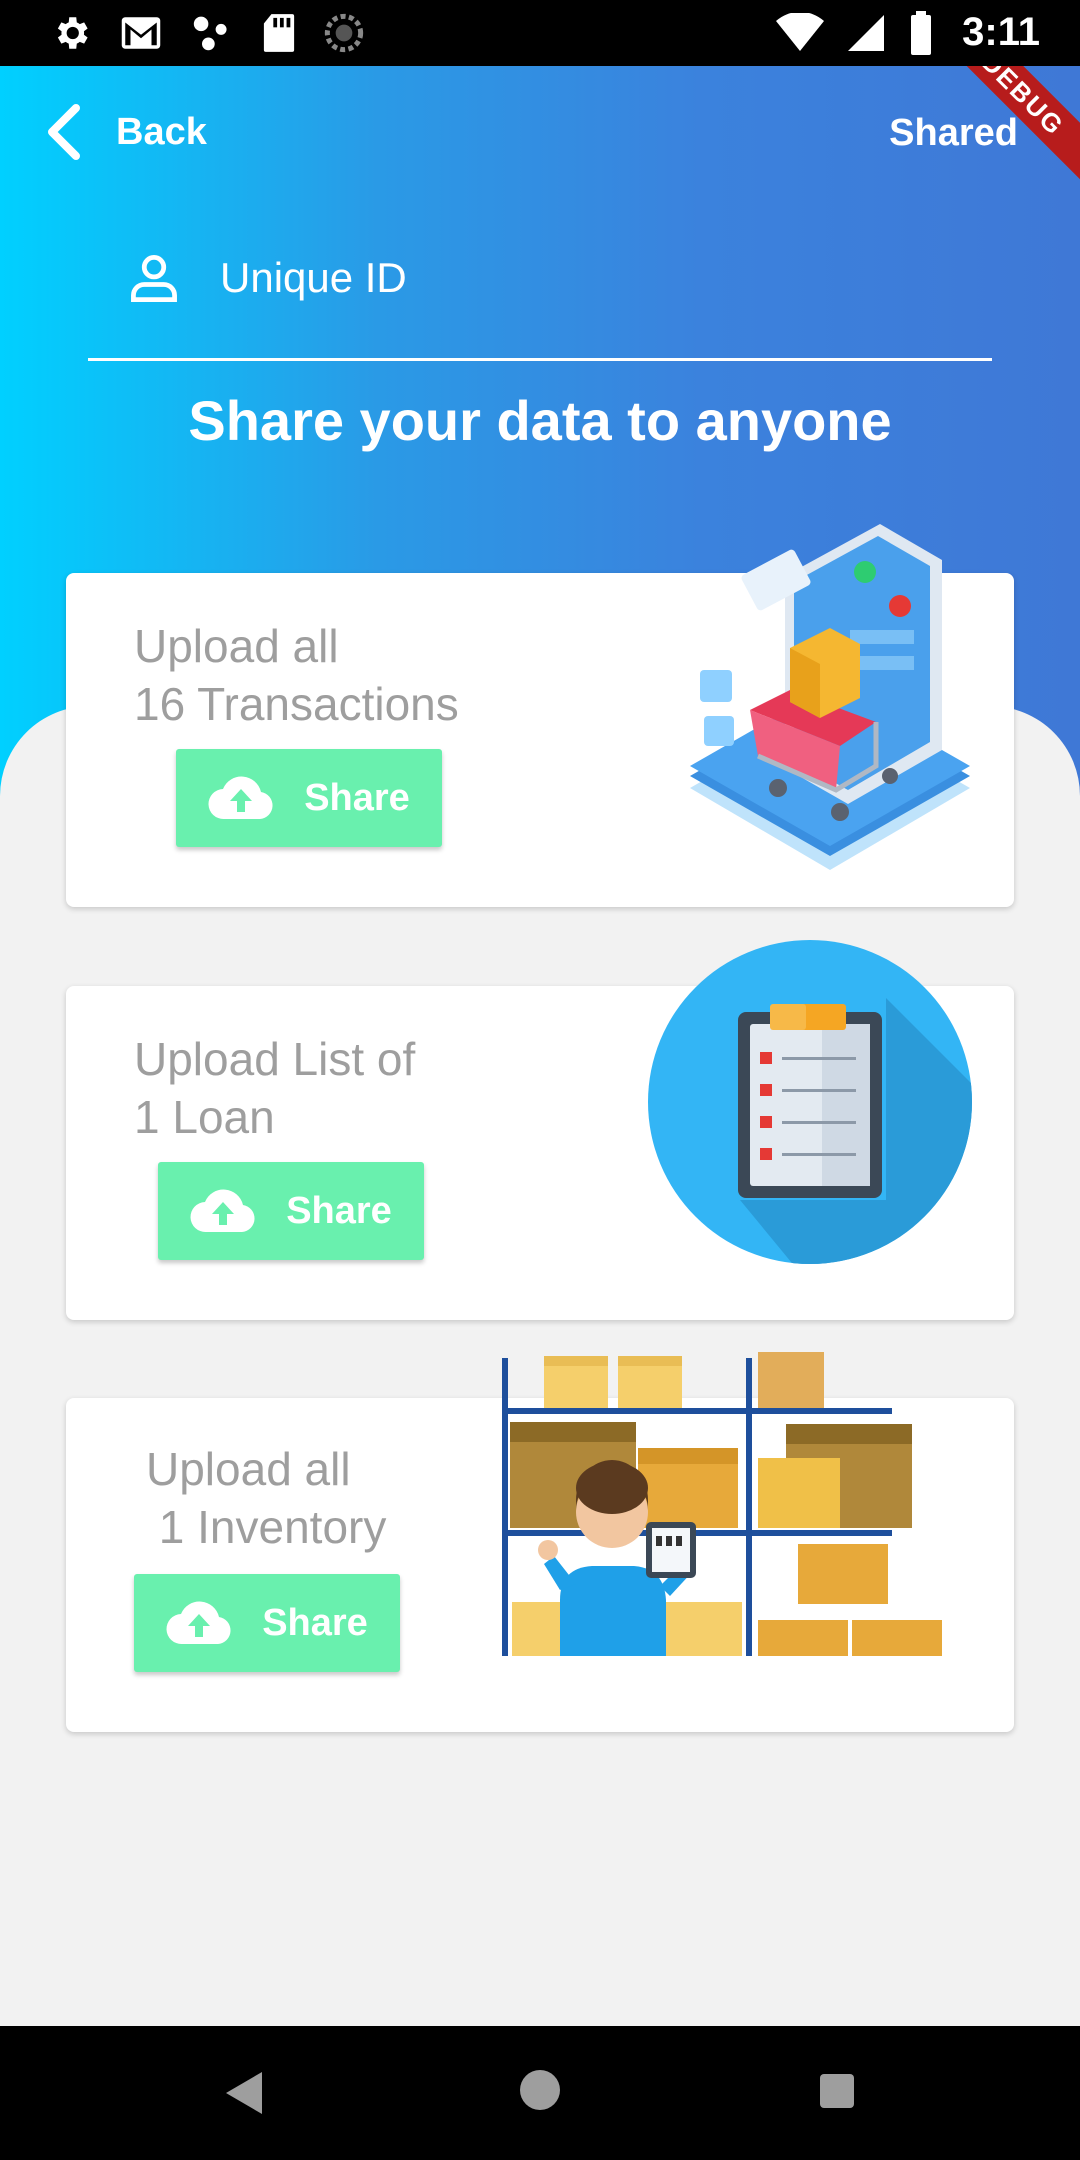 The image size is (1080, 2160). I want to click on dots-icon, so click(210, 33).